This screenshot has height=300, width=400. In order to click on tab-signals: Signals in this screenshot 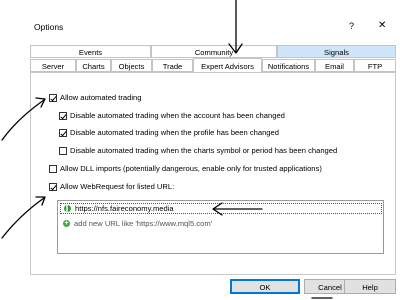, I will do `click(336, 51)`.